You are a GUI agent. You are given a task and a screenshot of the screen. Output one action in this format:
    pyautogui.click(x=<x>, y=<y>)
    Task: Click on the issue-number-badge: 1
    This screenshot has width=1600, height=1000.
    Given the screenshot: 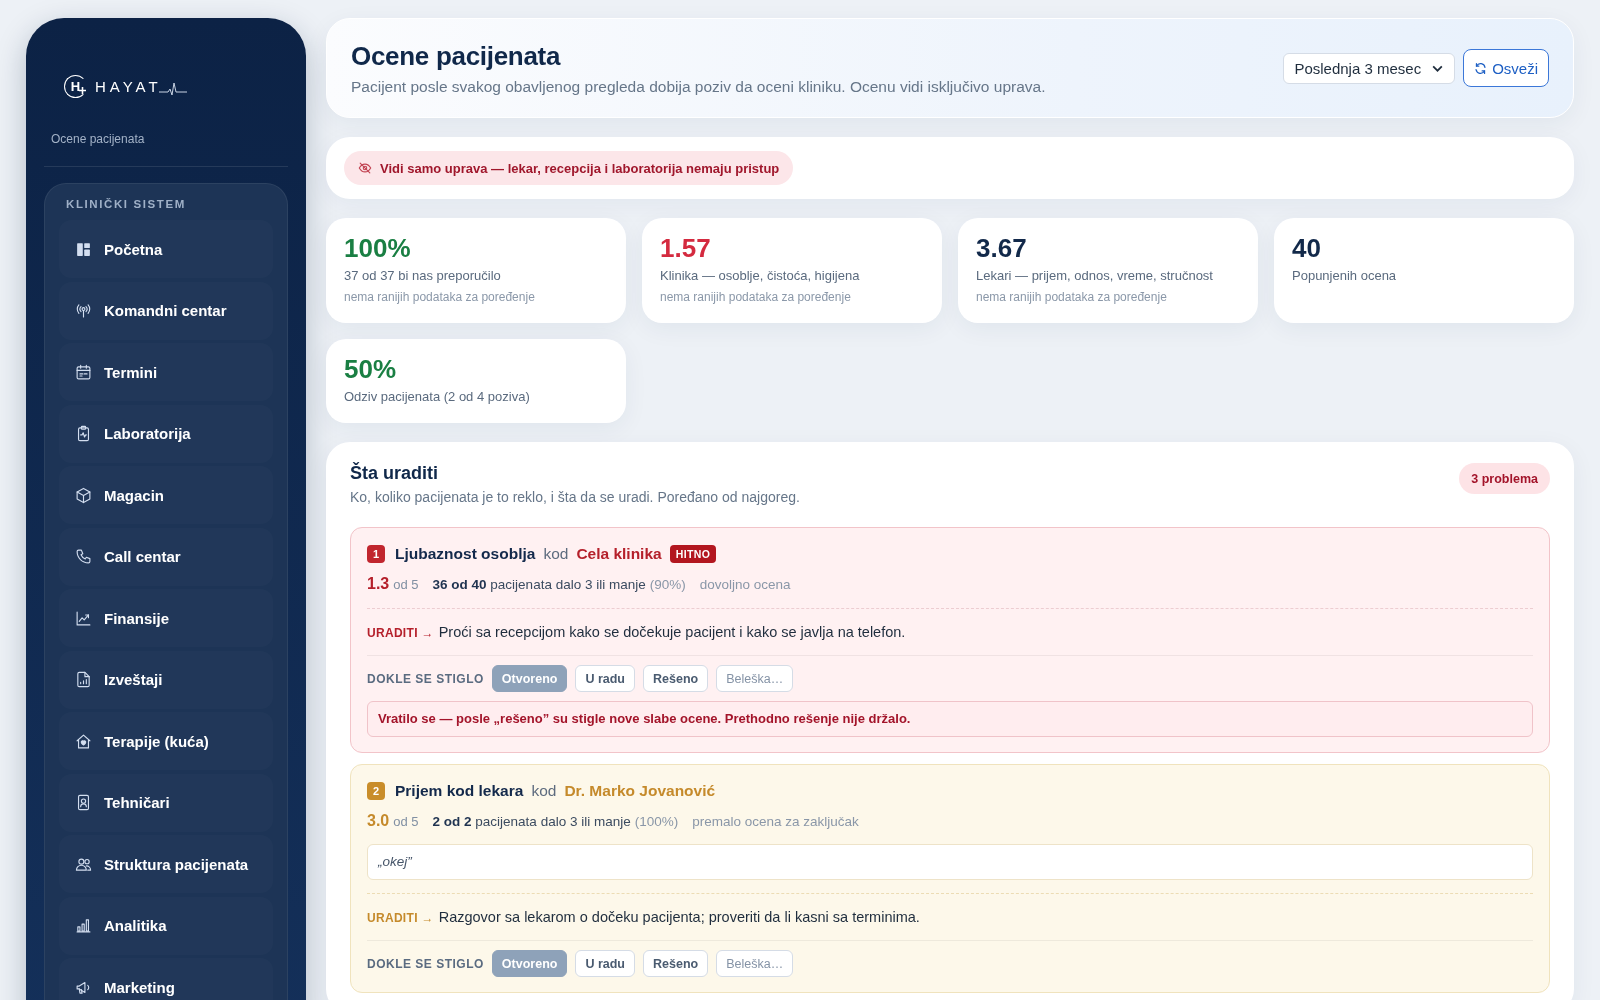 What is the action you would take?
    pyautogui.click(x=376, y=554)
    